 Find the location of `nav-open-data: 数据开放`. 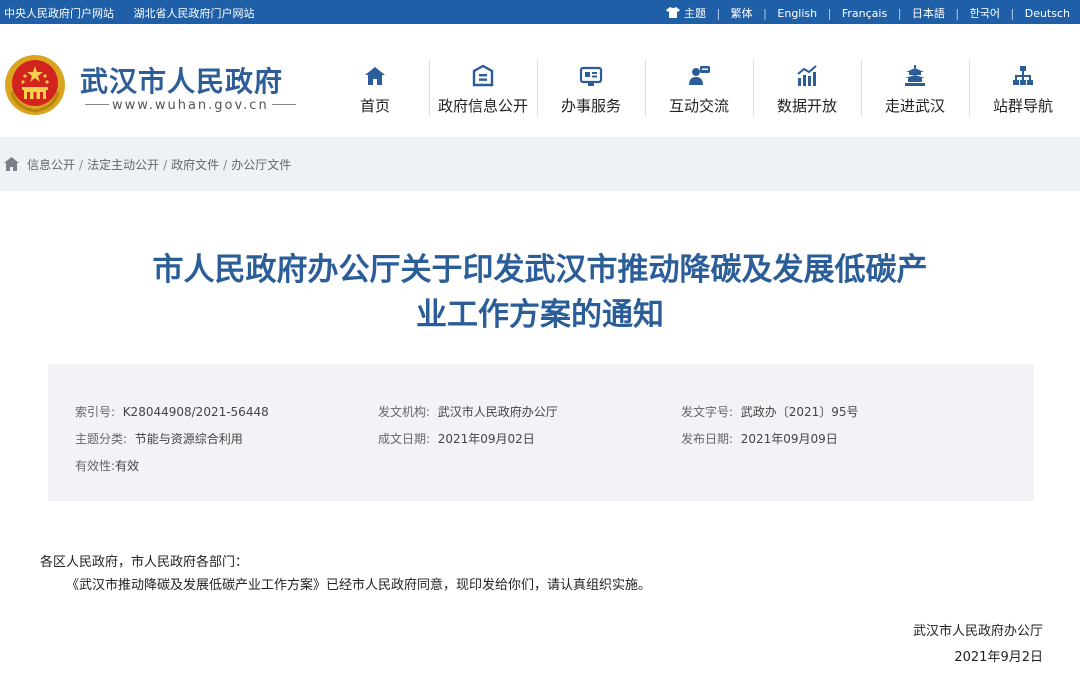

nav-open-data: 数据开放 is located at coordinates (807, 84).